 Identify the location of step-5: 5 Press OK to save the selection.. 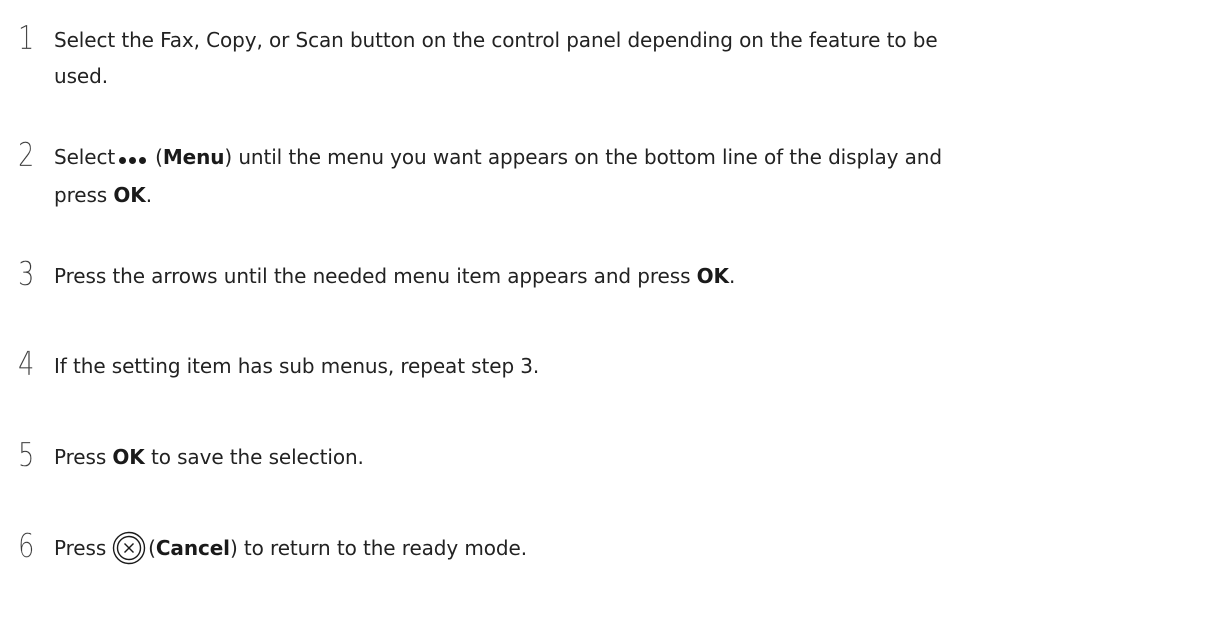
(603, 455).